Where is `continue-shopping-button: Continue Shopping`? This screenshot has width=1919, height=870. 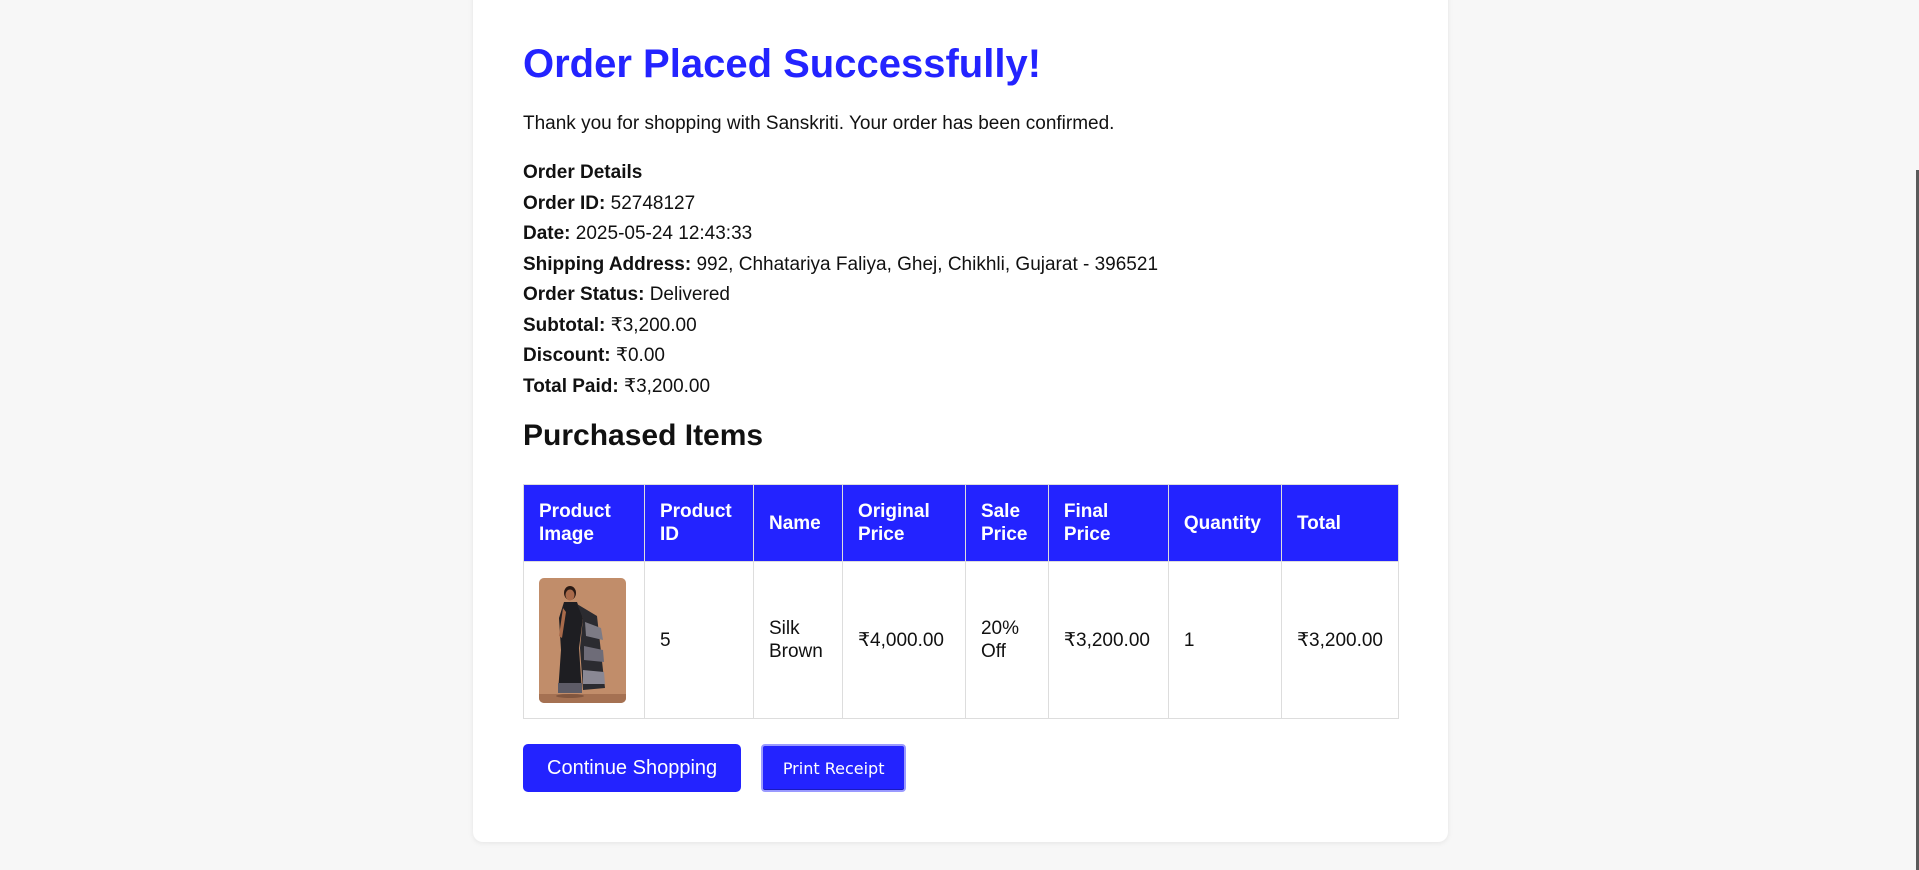 continue-shopping-button: Continue Shopping is located at coordinates (632, 768).